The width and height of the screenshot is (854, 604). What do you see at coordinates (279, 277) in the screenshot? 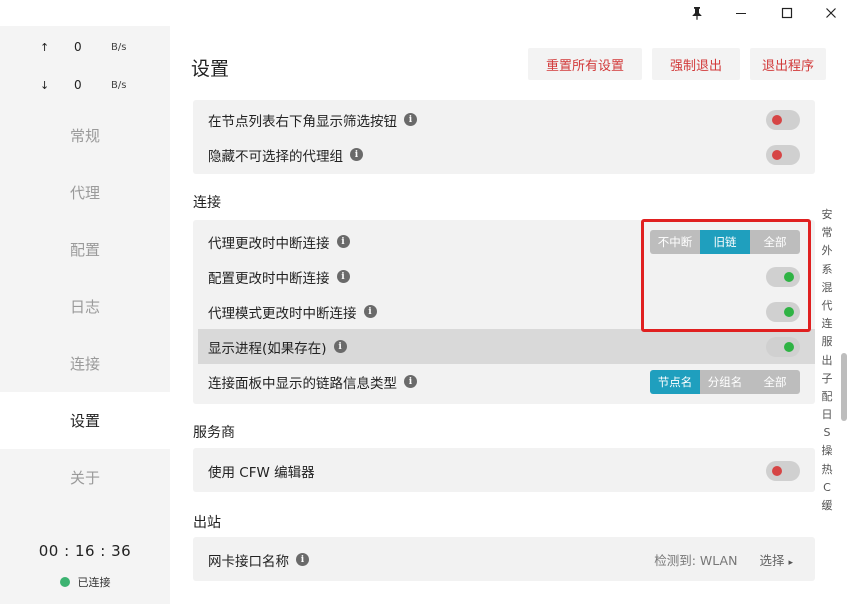
I see `row-label: 配置更改时中断连接 i` at bounding box center [279, 277].